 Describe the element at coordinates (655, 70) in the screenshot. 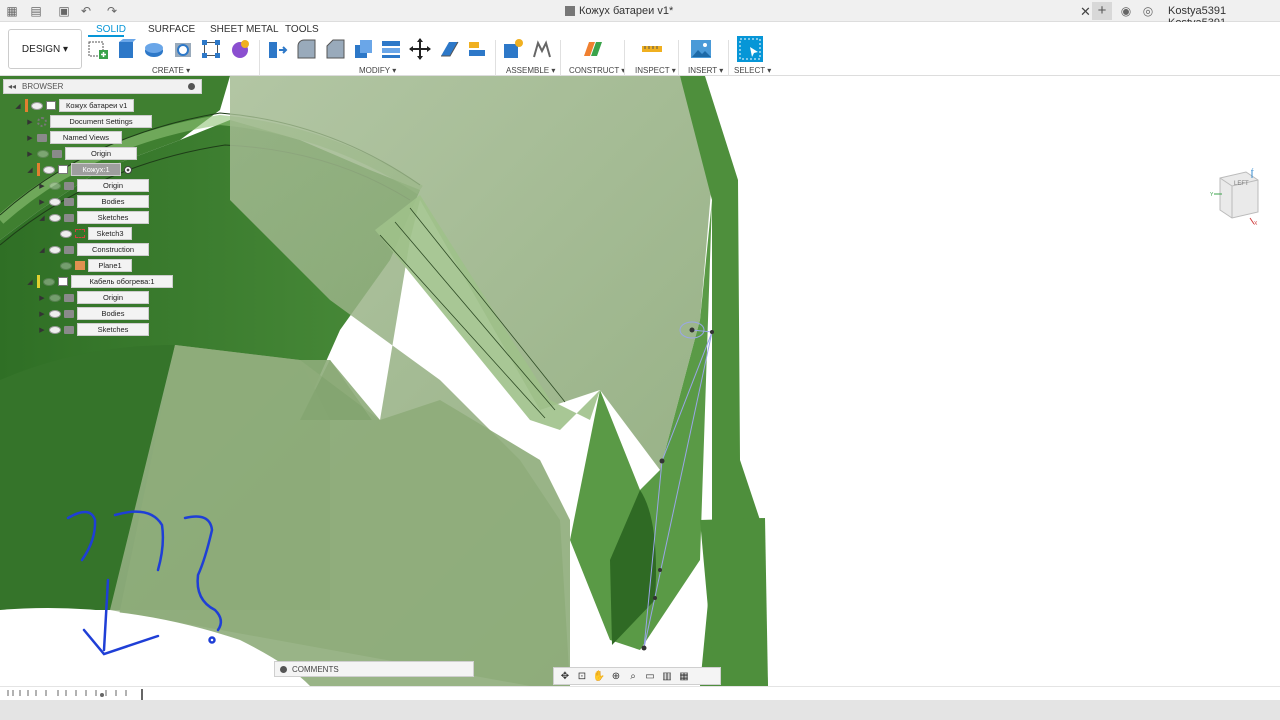

I see `inspect-group-label: INSPECT ▾` at that location.